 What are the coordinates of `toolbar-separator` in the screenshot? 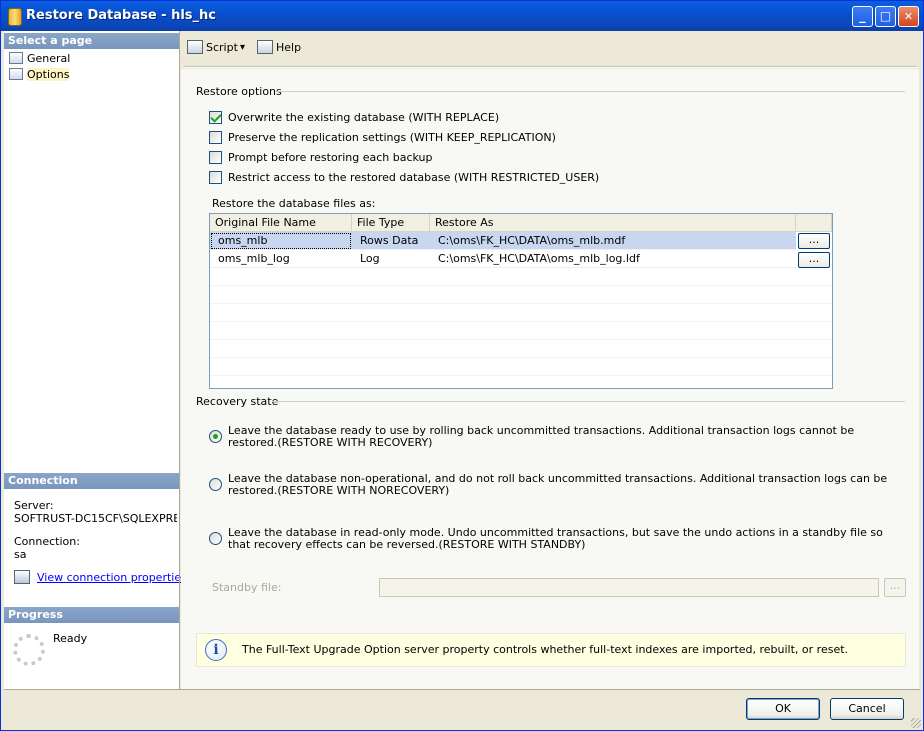 It's located at (550, 67).